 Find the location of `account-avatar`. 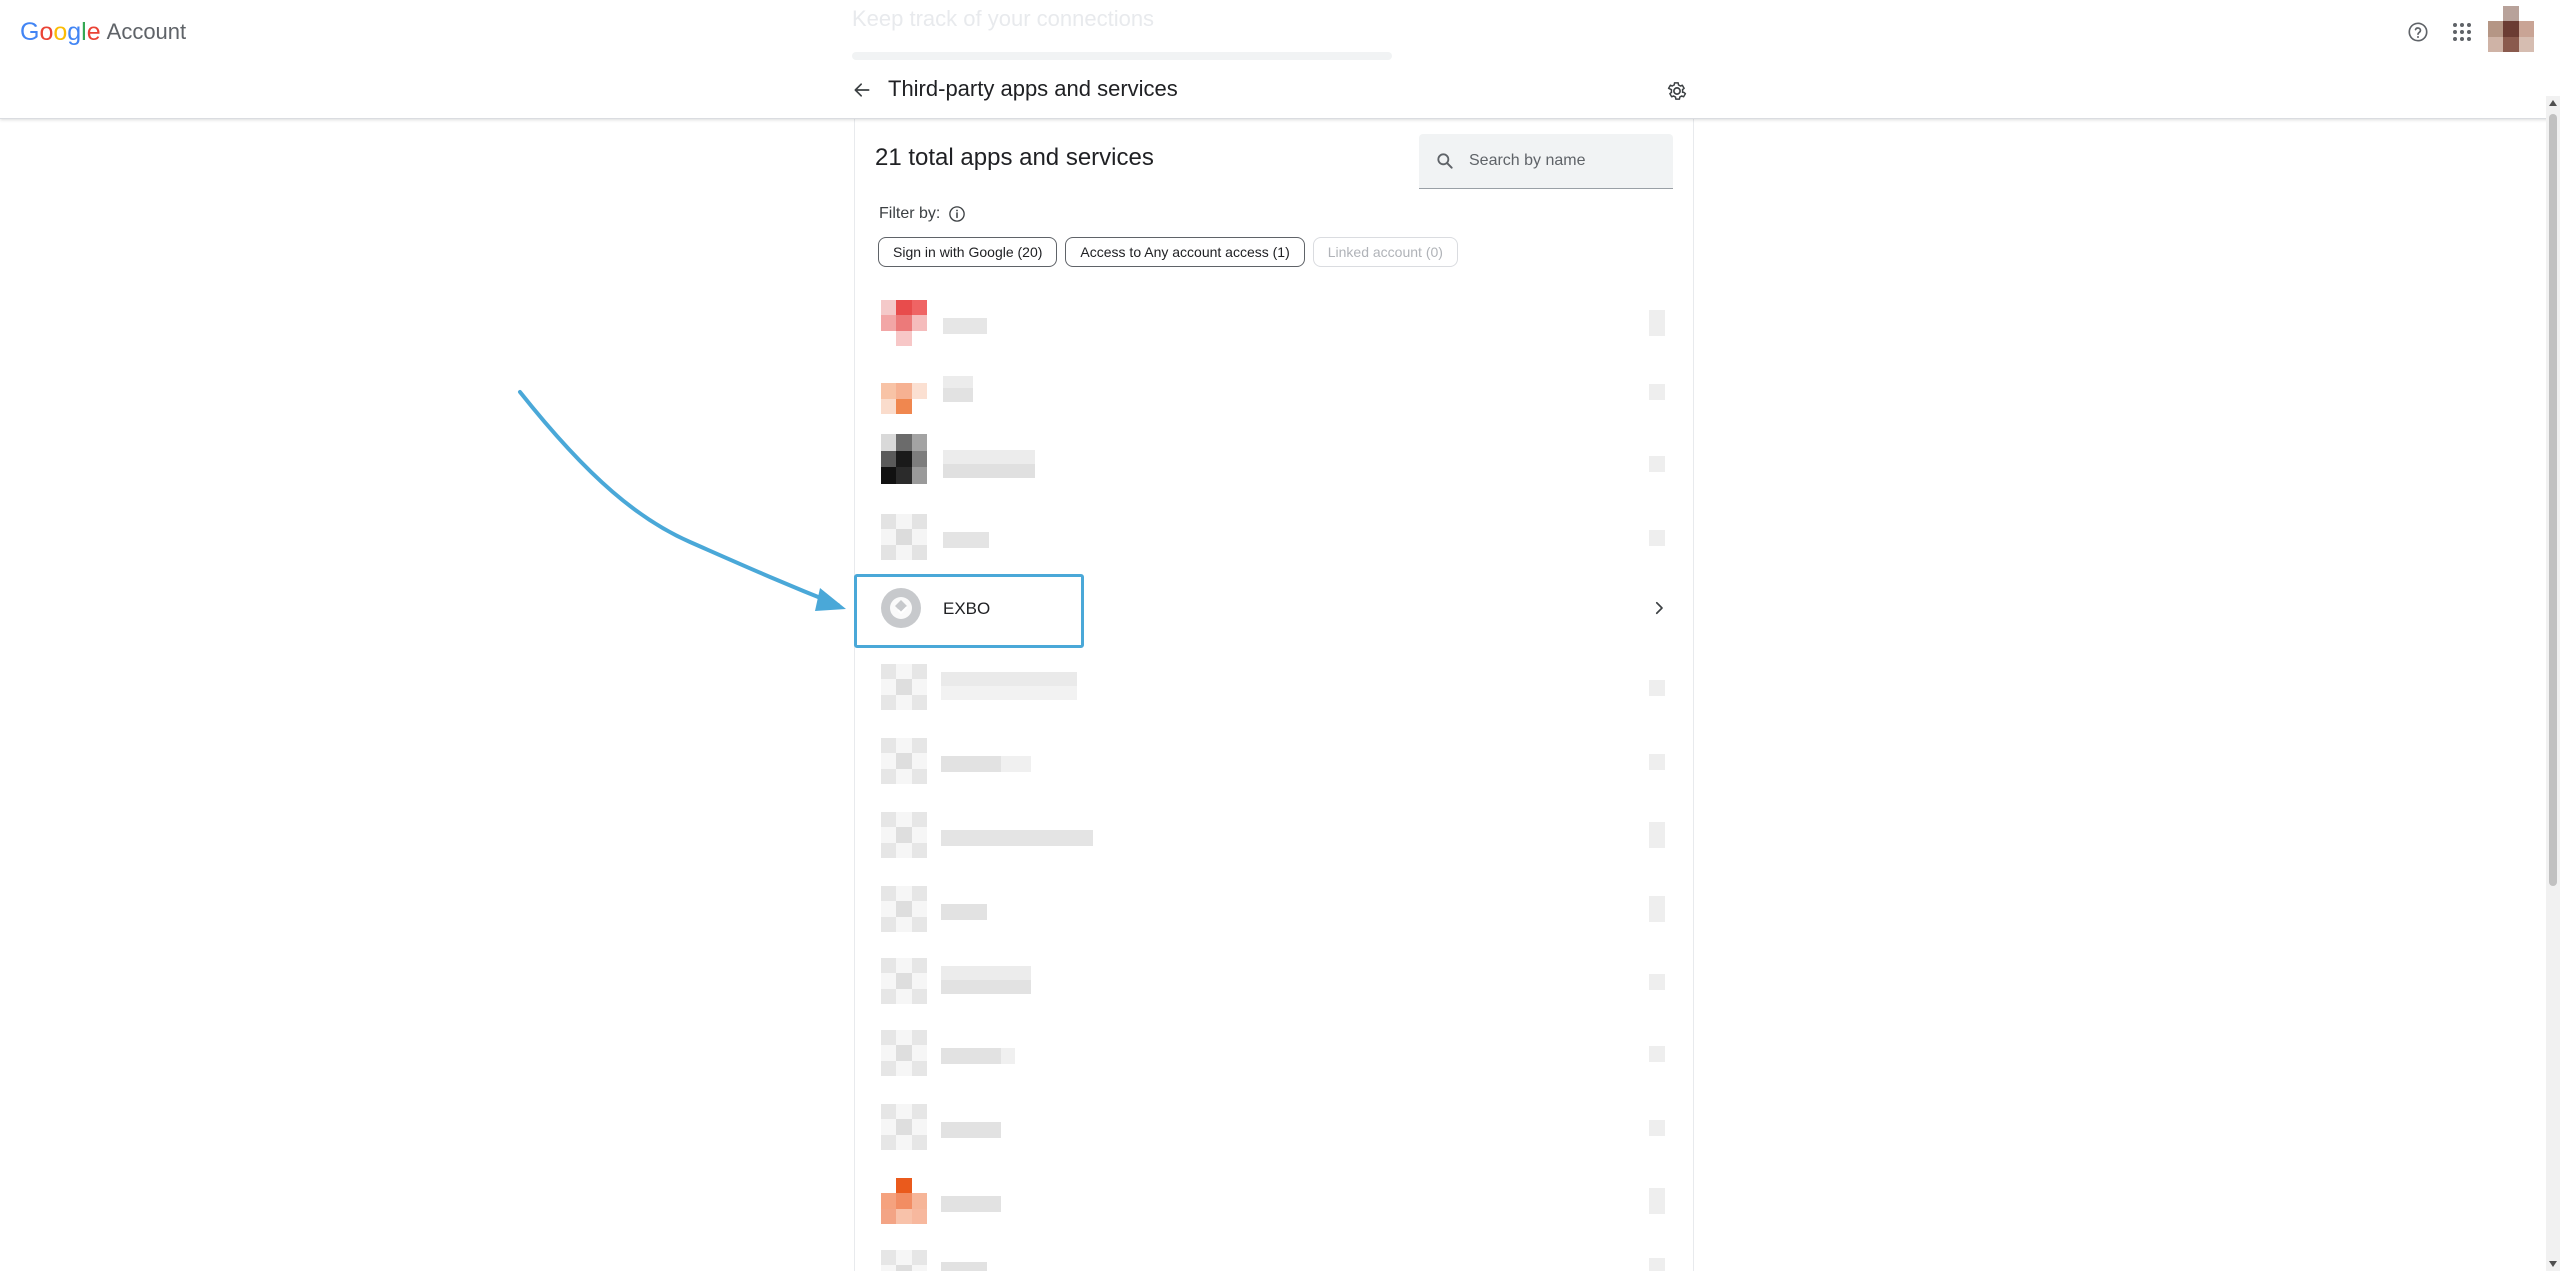

account-avatar is located at coordinates (2511, 29).